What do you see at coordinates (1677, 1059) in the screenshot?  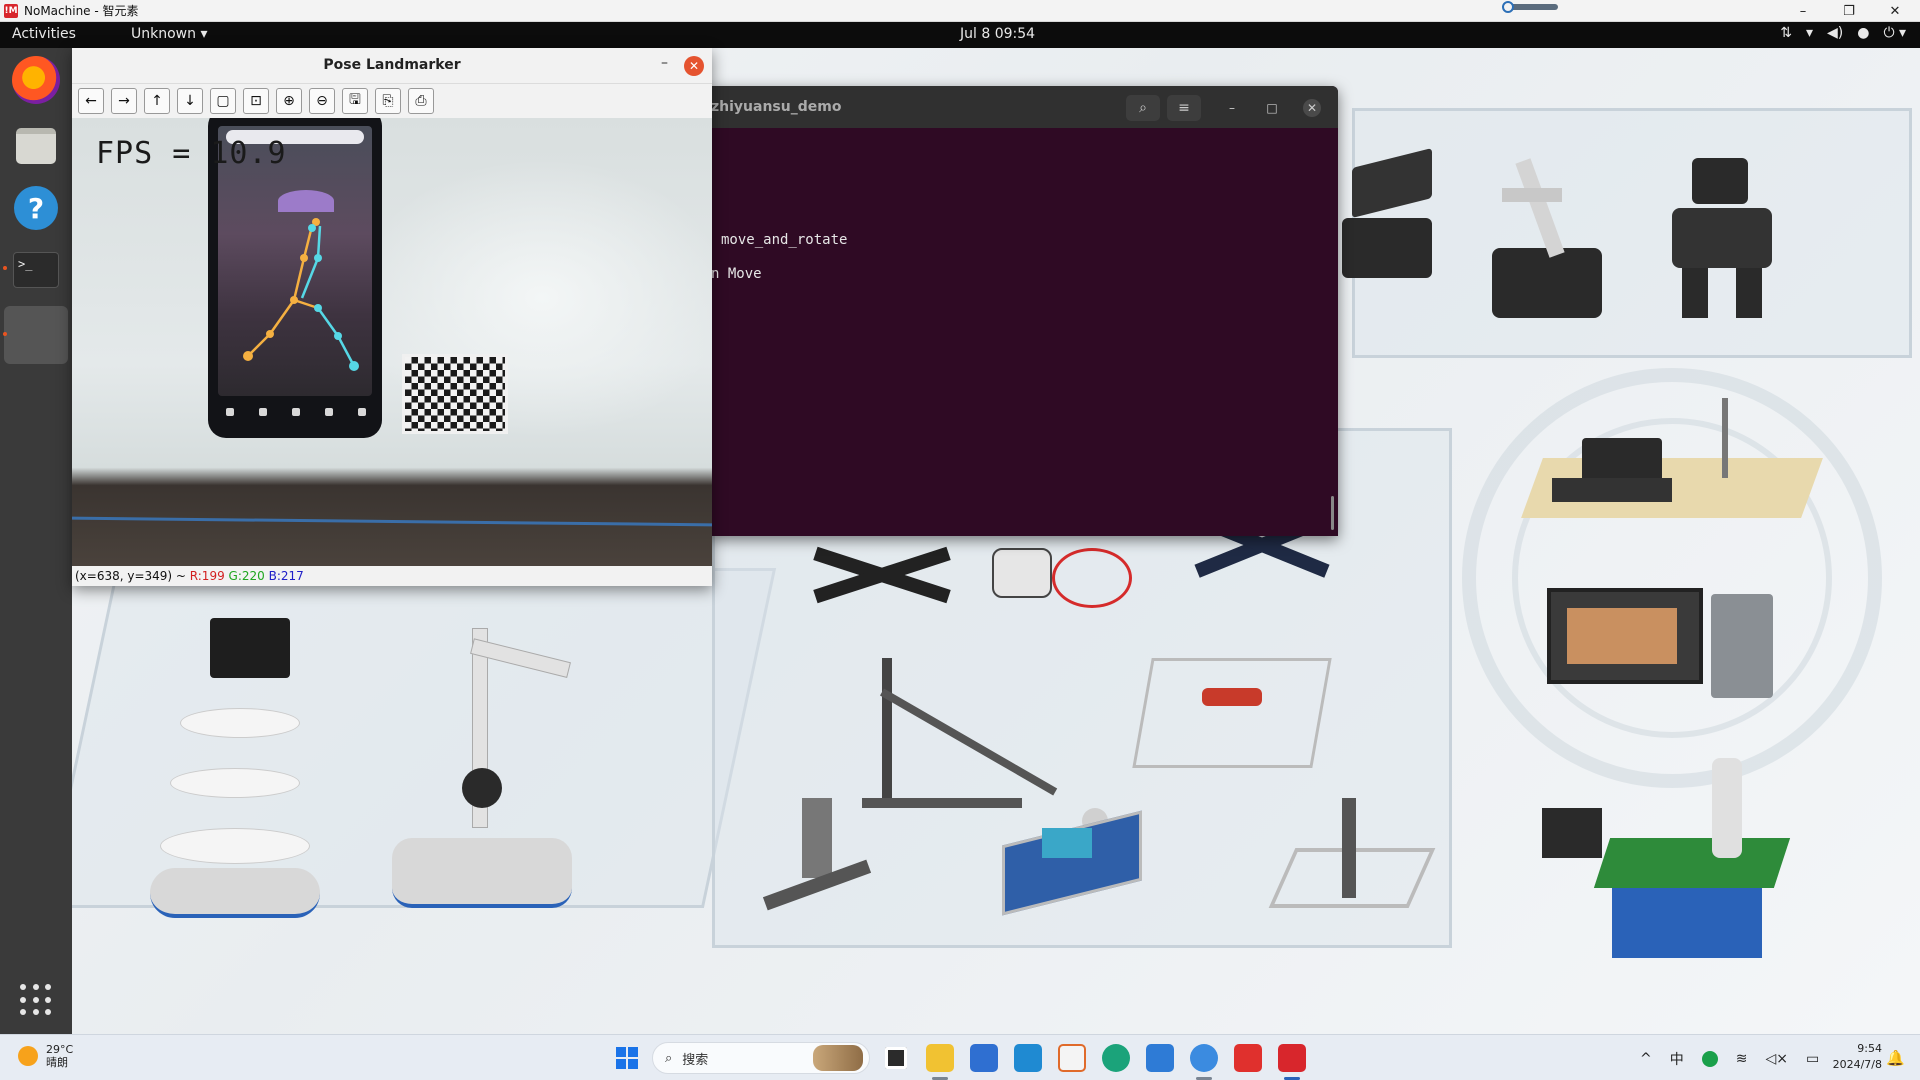 I see `input-method-indicator: 中` at bounding box center [1677, 1059].